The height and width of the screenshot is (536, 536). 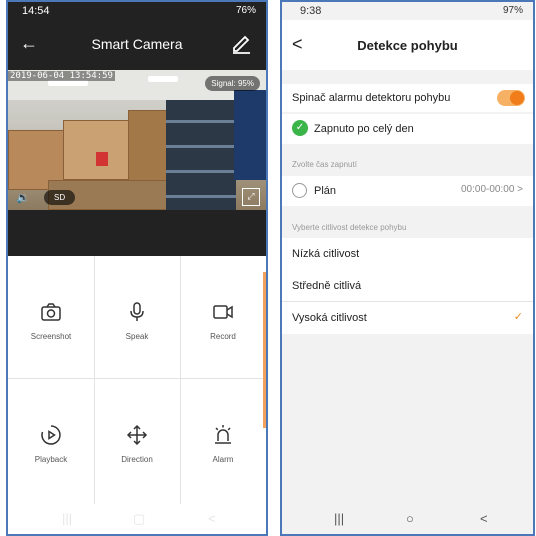 I want to click on camera-icon, so click(x=51, y=313).